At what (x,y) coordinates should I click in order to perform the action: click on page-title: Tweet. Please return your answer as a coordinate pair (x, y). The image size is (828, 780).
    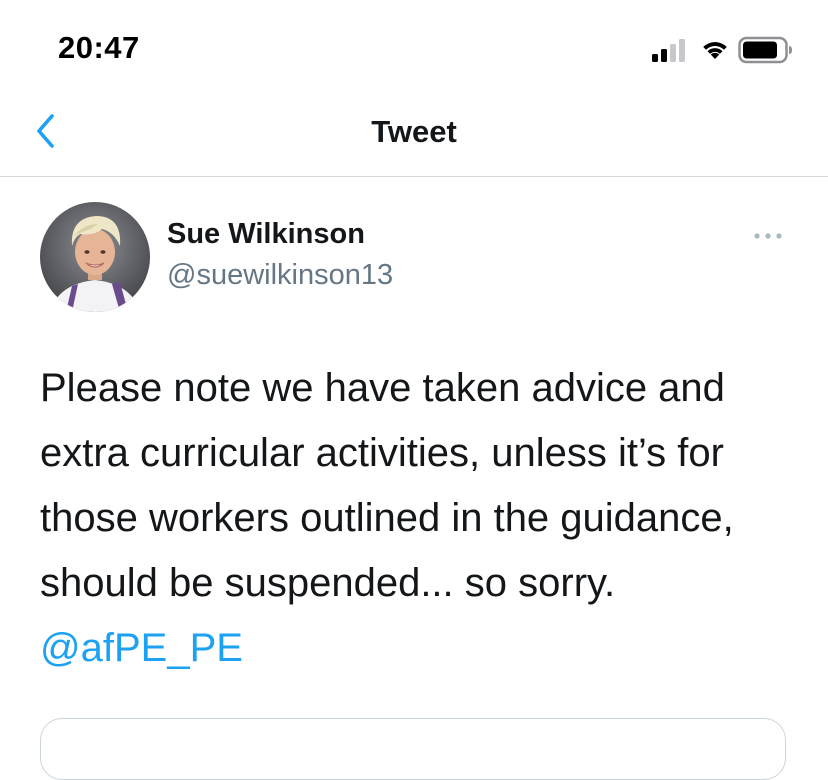
    Looking at the image, I should click on (414, 131).